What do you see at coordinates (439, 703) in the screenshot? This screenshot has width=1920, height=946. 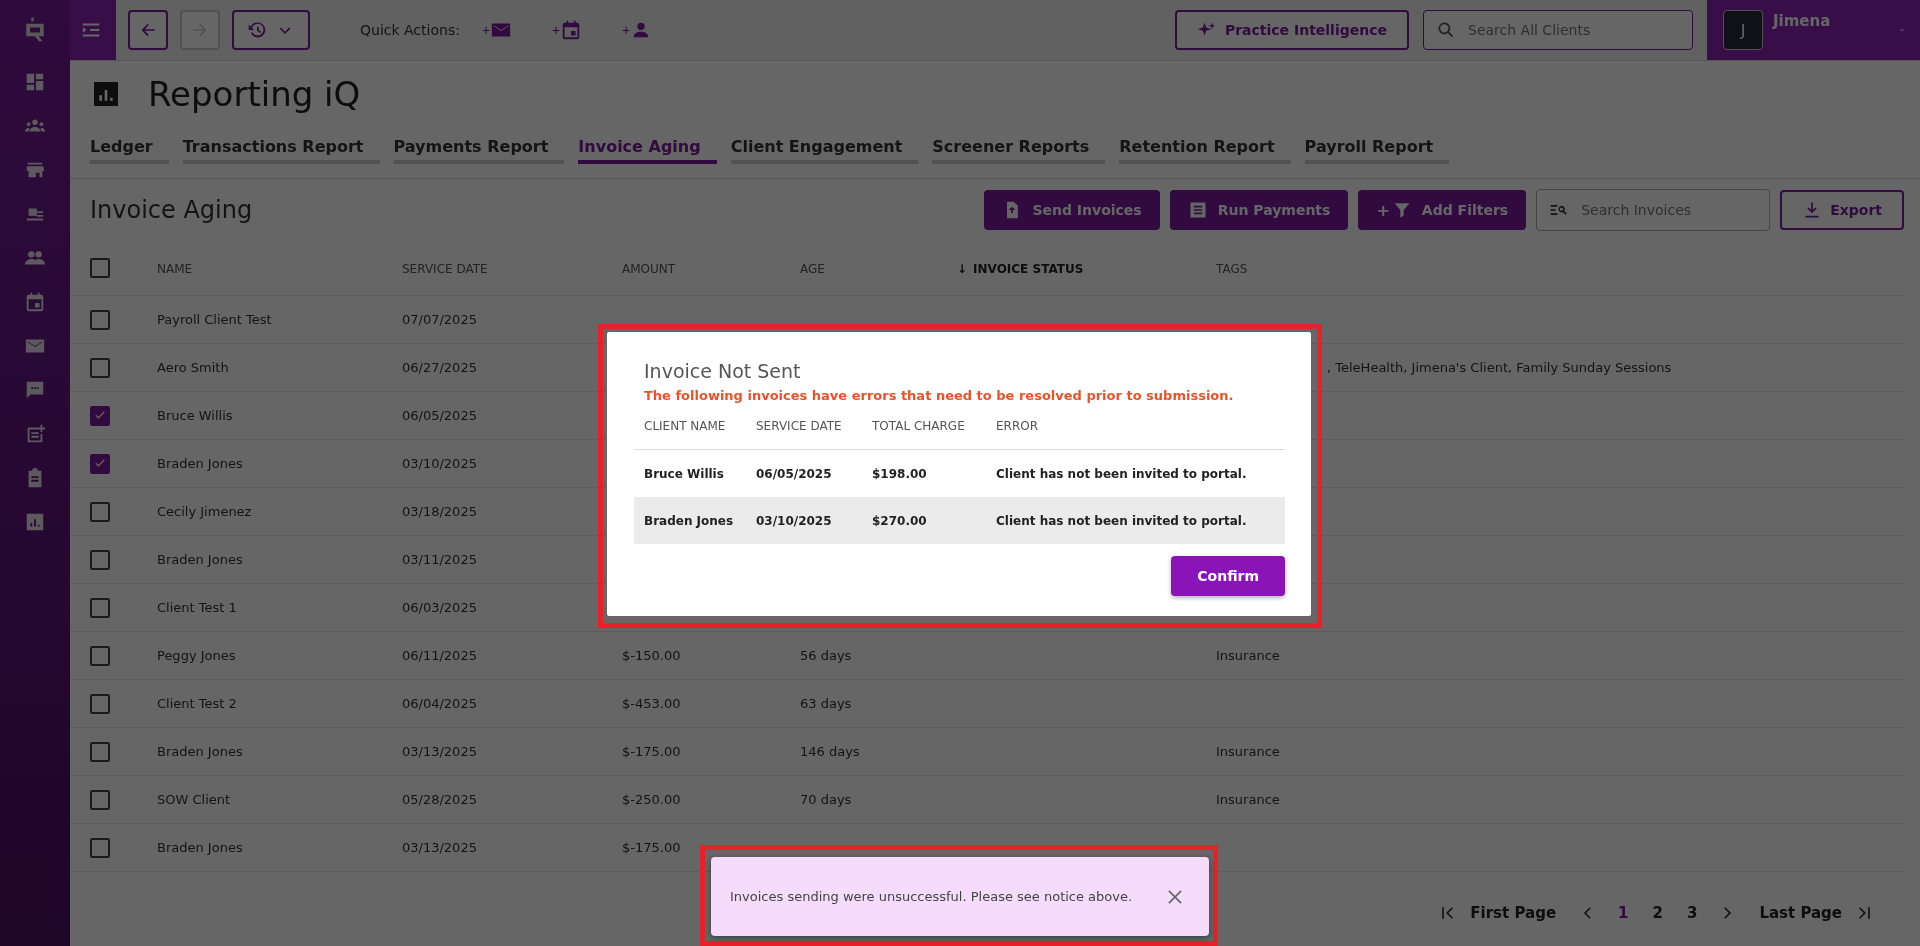 I see `table-cell: 06/04/2025` at bounding box center [439, 703].